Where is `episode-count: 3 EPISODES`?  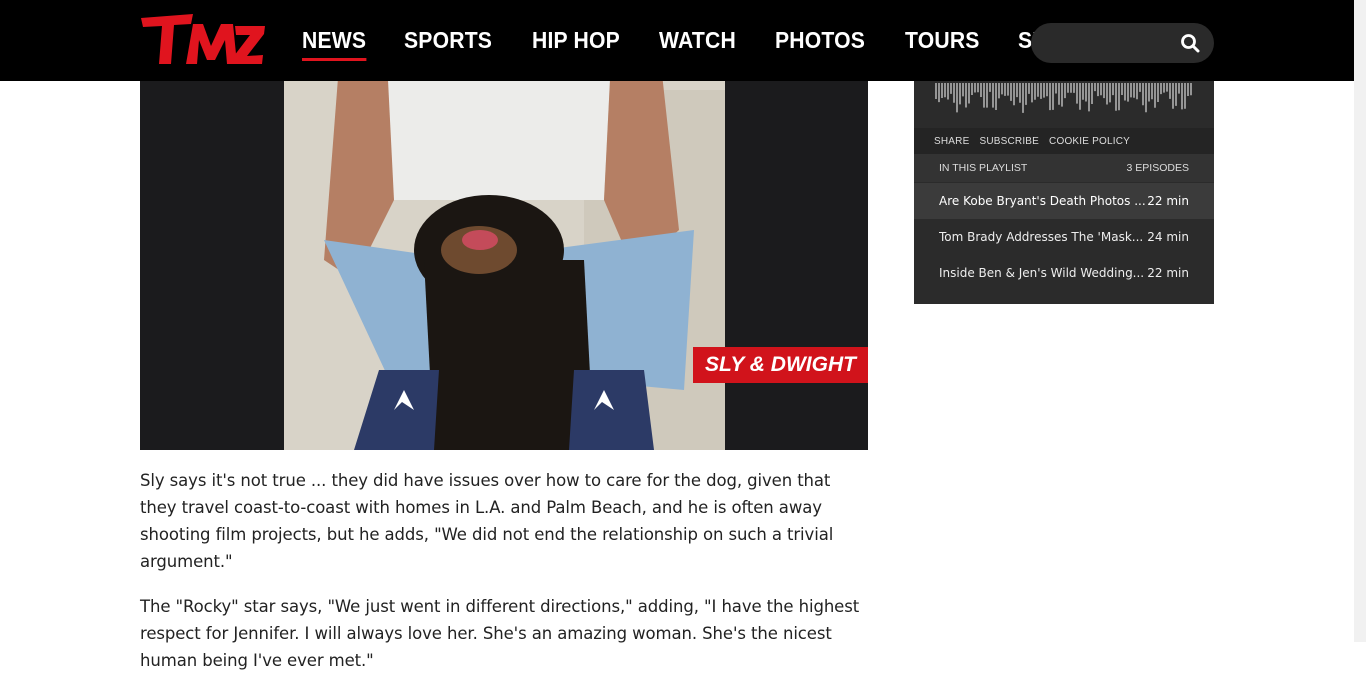
episode-count: 3 EPISODES is located at coordinates (1157, 168).